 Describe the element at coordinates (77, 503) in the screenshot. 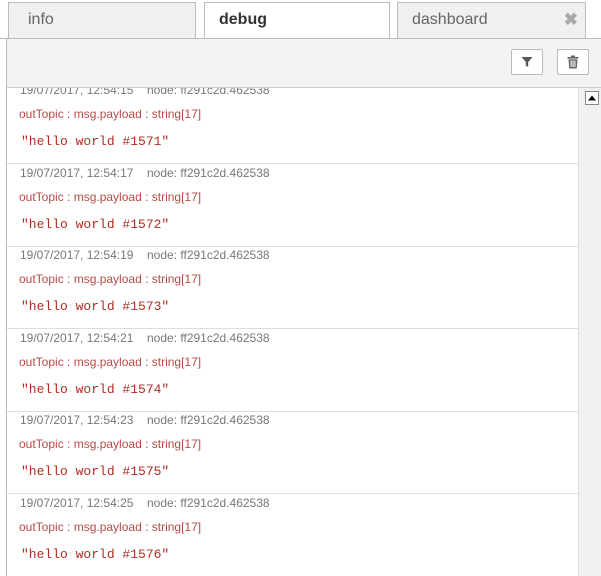

I see `message-timestamp: 19/07/2017, 12:54:25` at that location.